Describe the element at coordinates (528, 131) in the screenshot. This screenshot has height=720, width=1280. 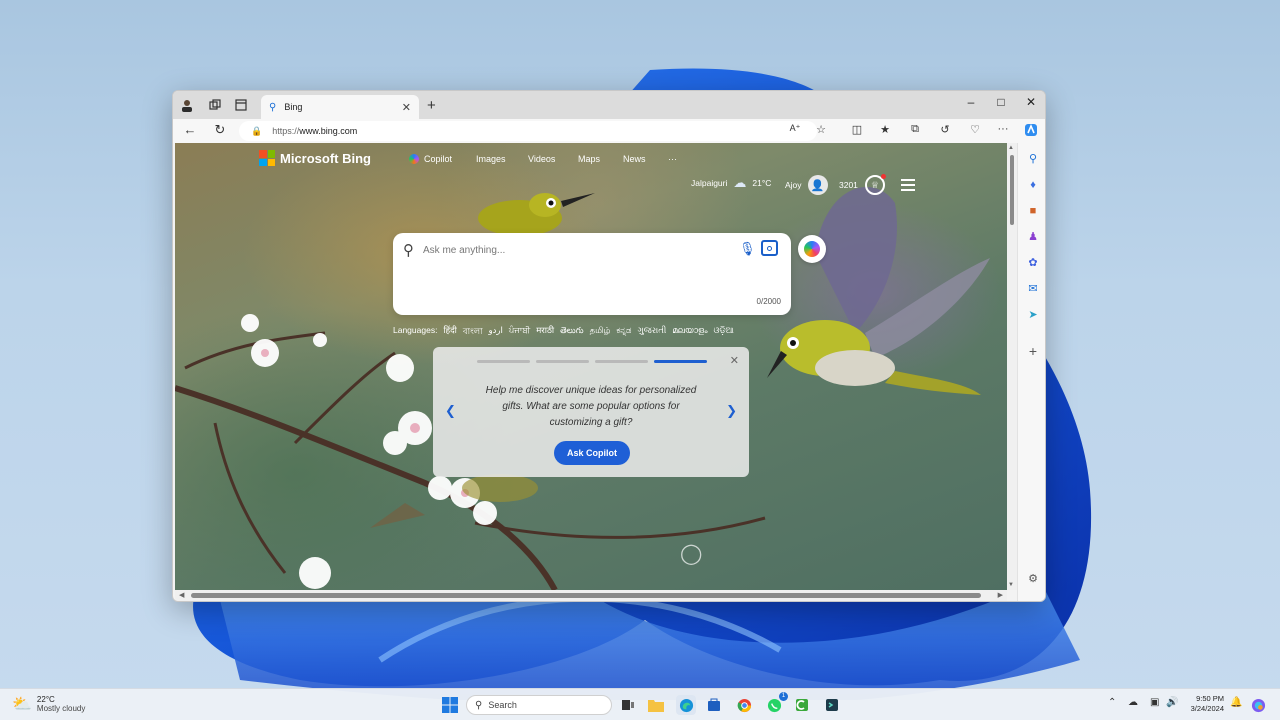
I see `address-bar: 🔒 https://www.bing.com` at that location.